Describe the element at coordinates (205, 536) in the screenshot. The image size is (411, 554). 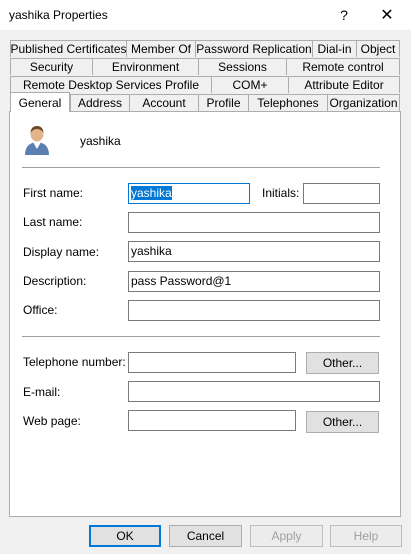
I see `cancel-button: Cancel` at that location.